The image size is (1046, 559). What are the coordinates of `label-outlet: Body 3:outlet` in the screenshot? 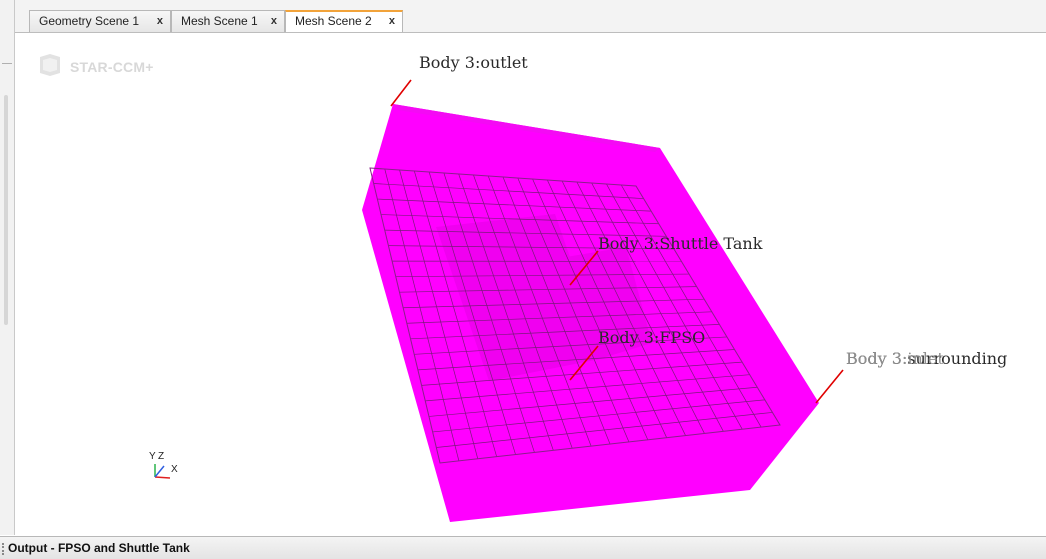 It's located at (473, 62).